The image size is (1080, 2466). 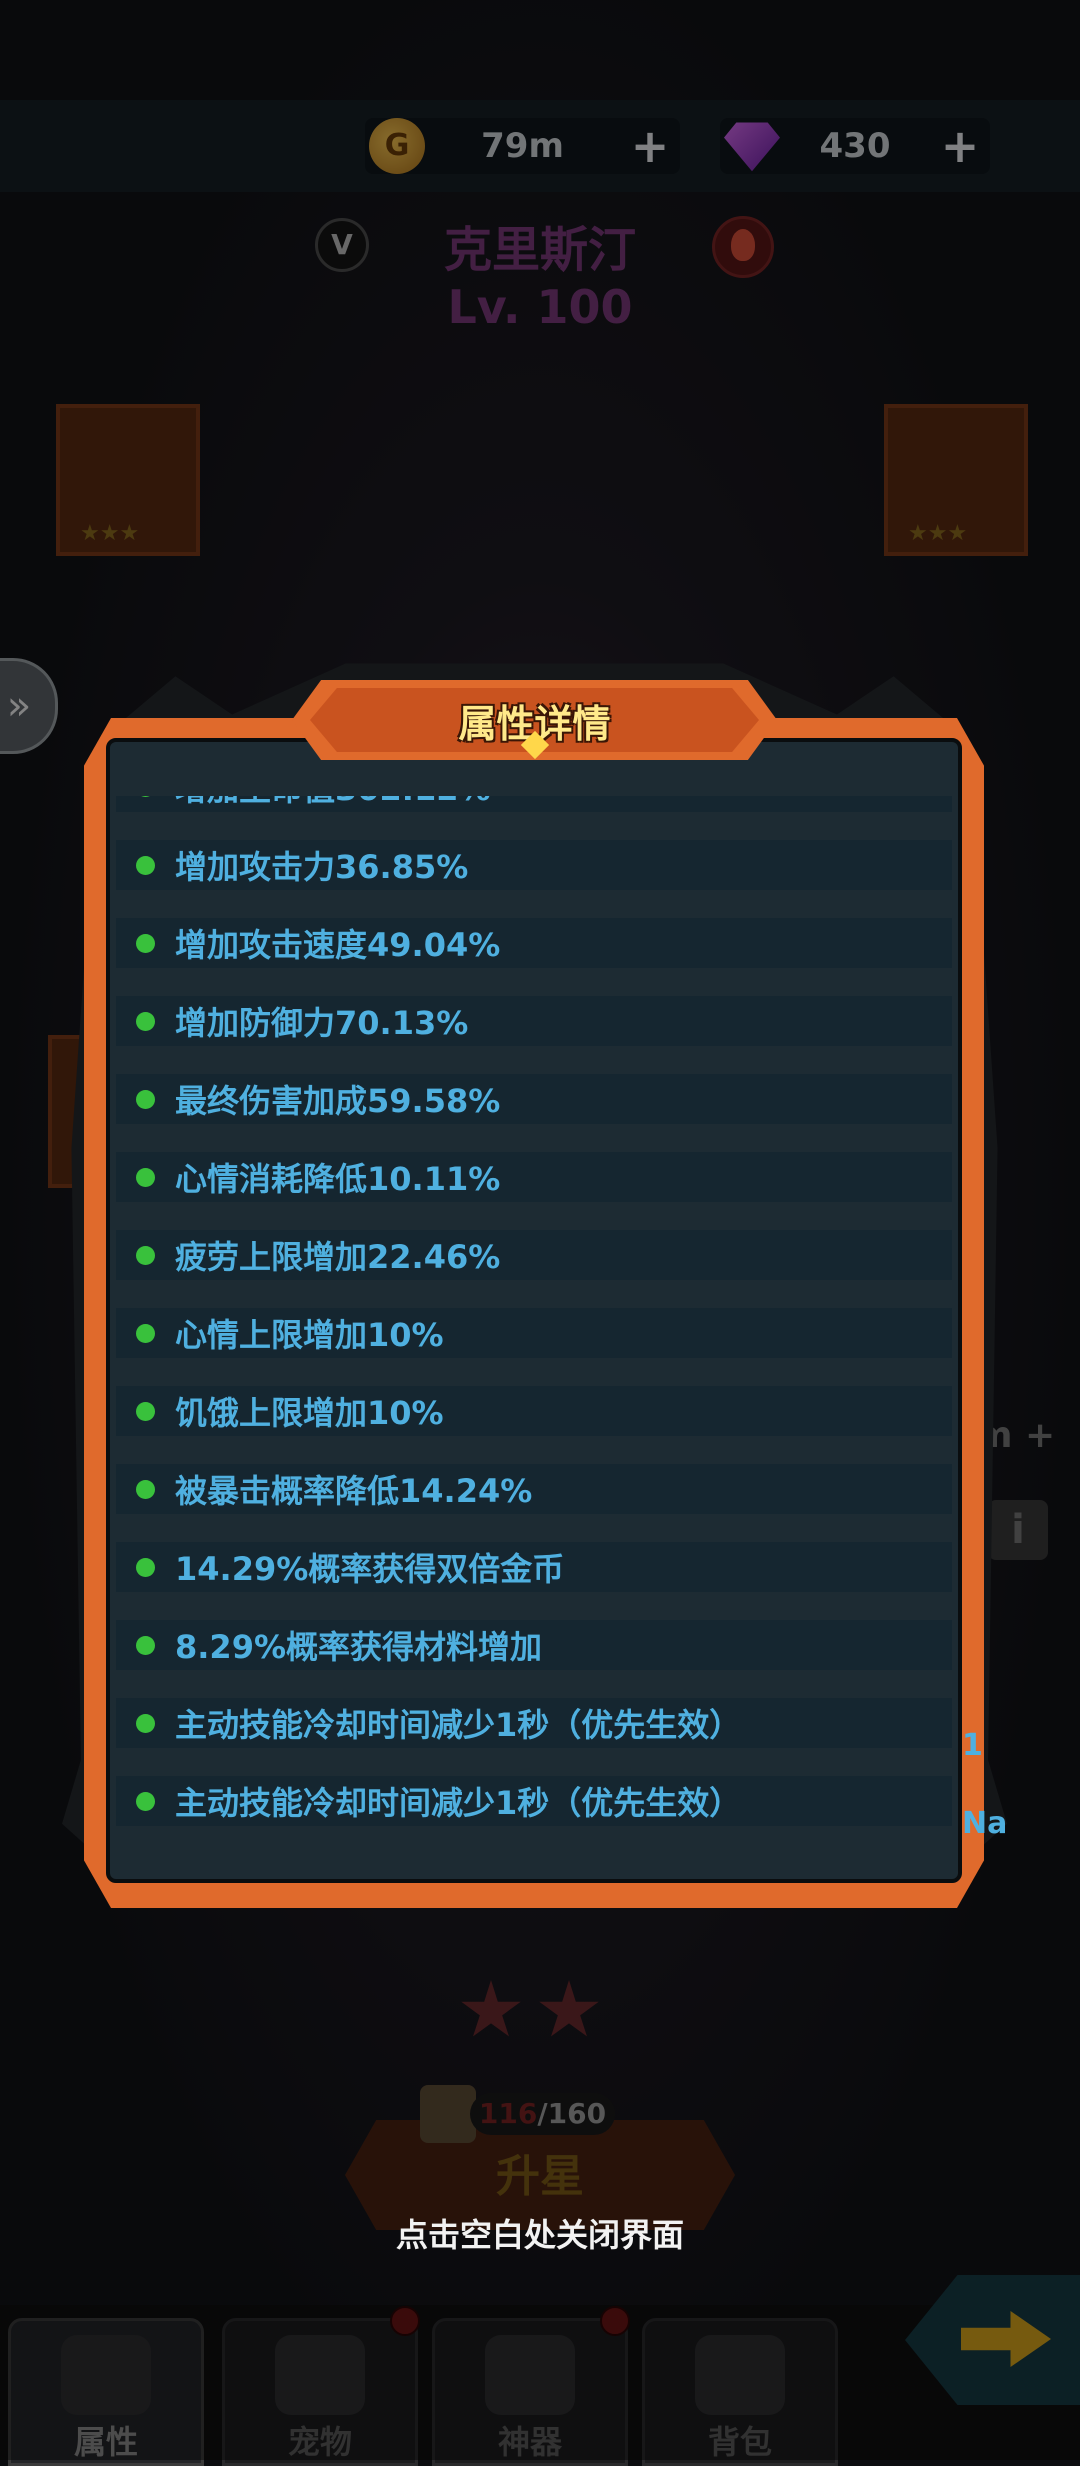 I want to click on stat-text: 最终伤害加成59.58%, so click(x=338, y=1101).